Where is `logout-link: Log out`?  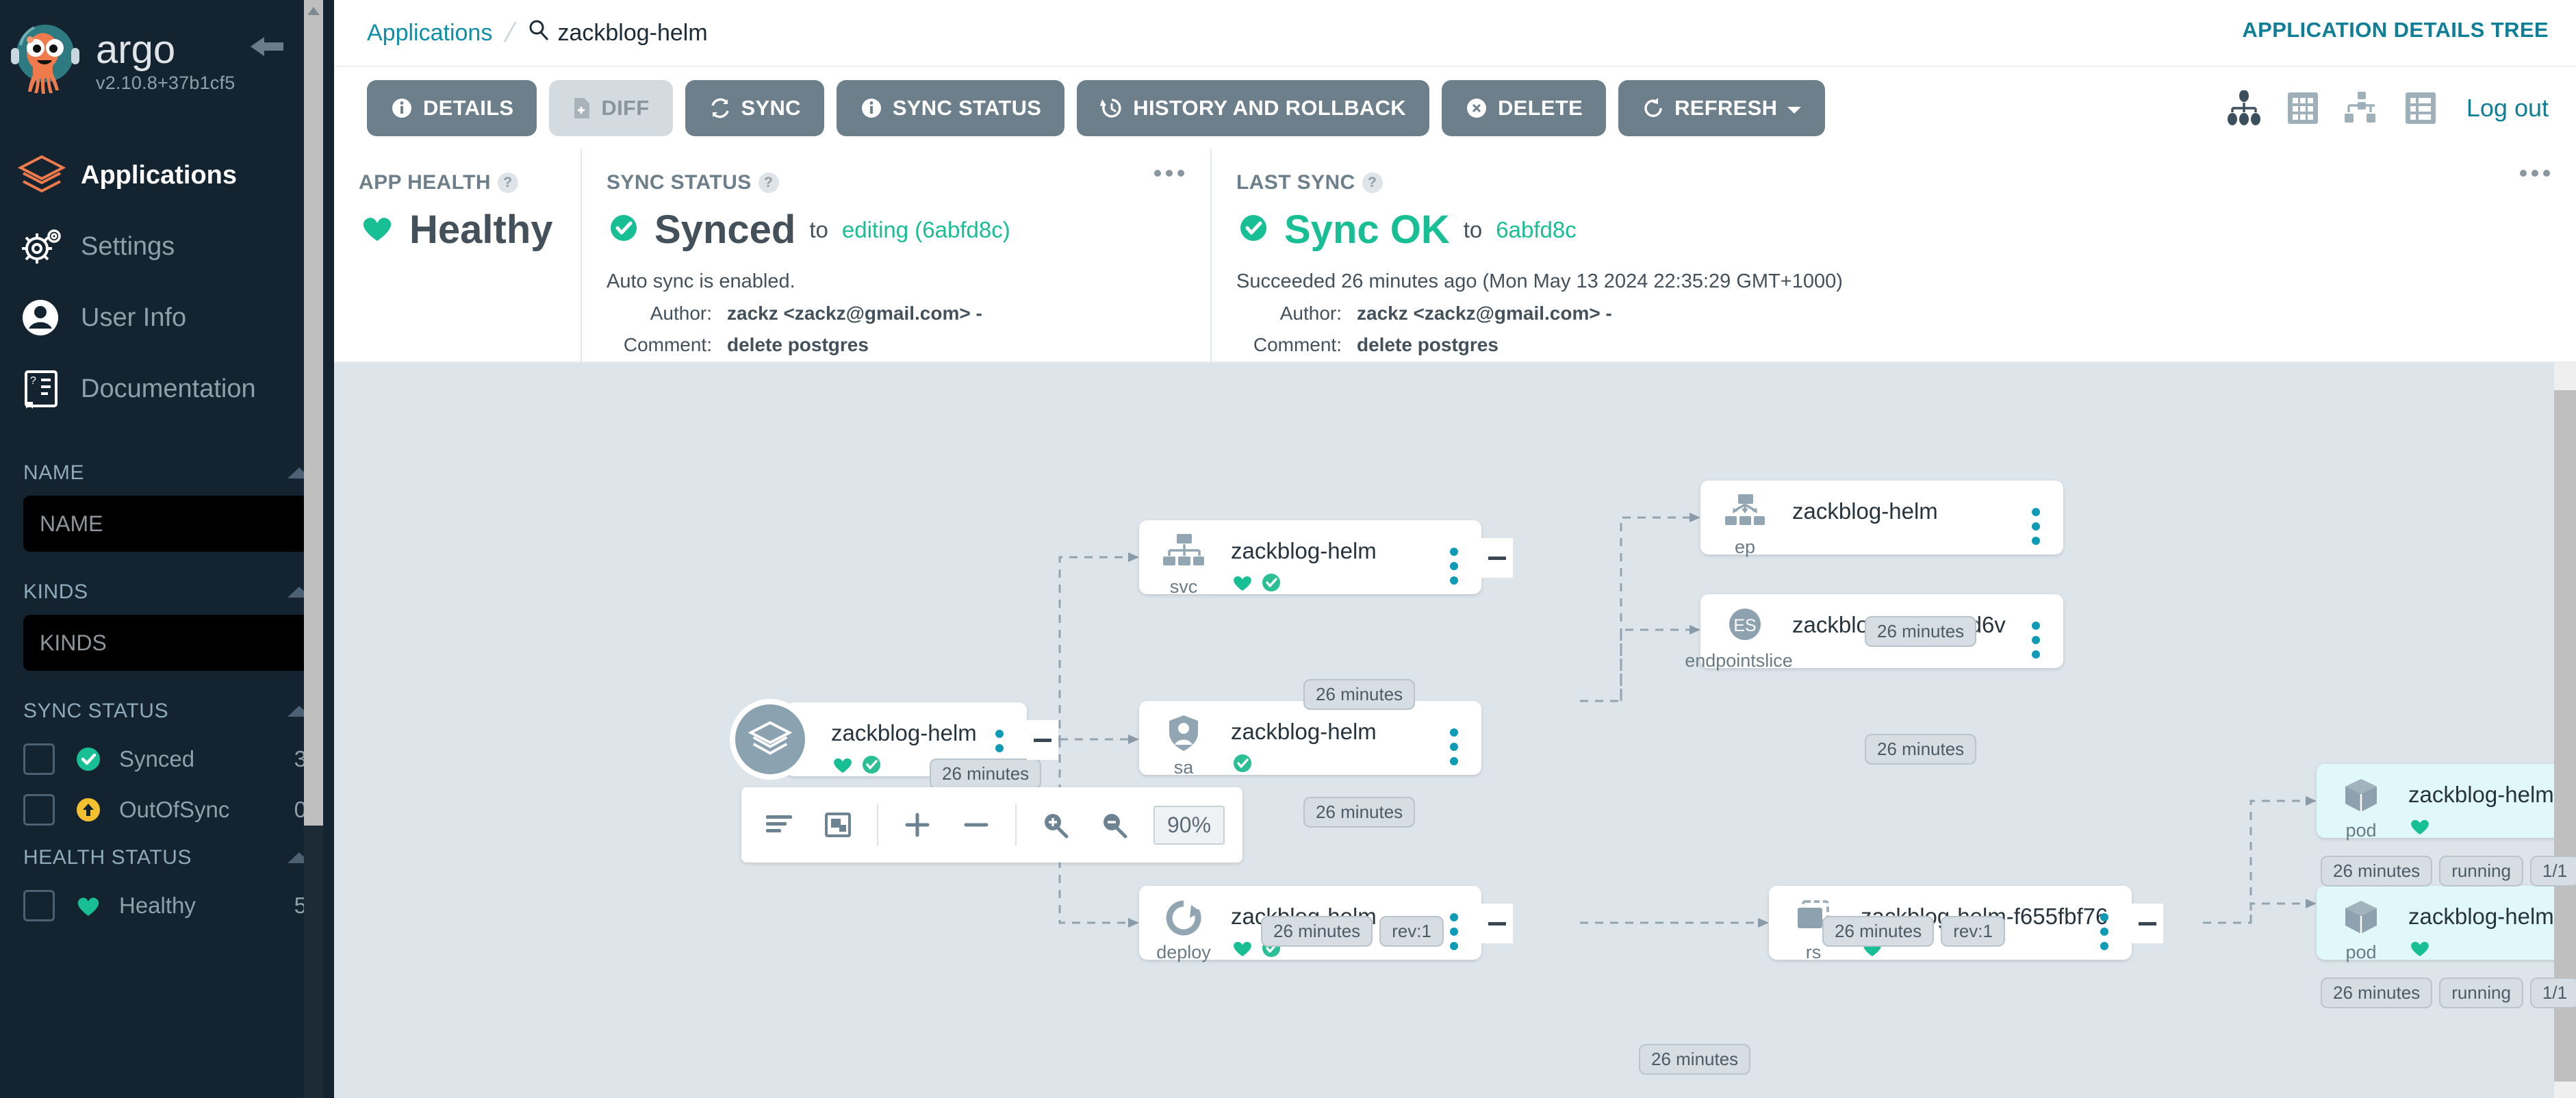
logout-link: Log out is located at coordinates (2507, 109).